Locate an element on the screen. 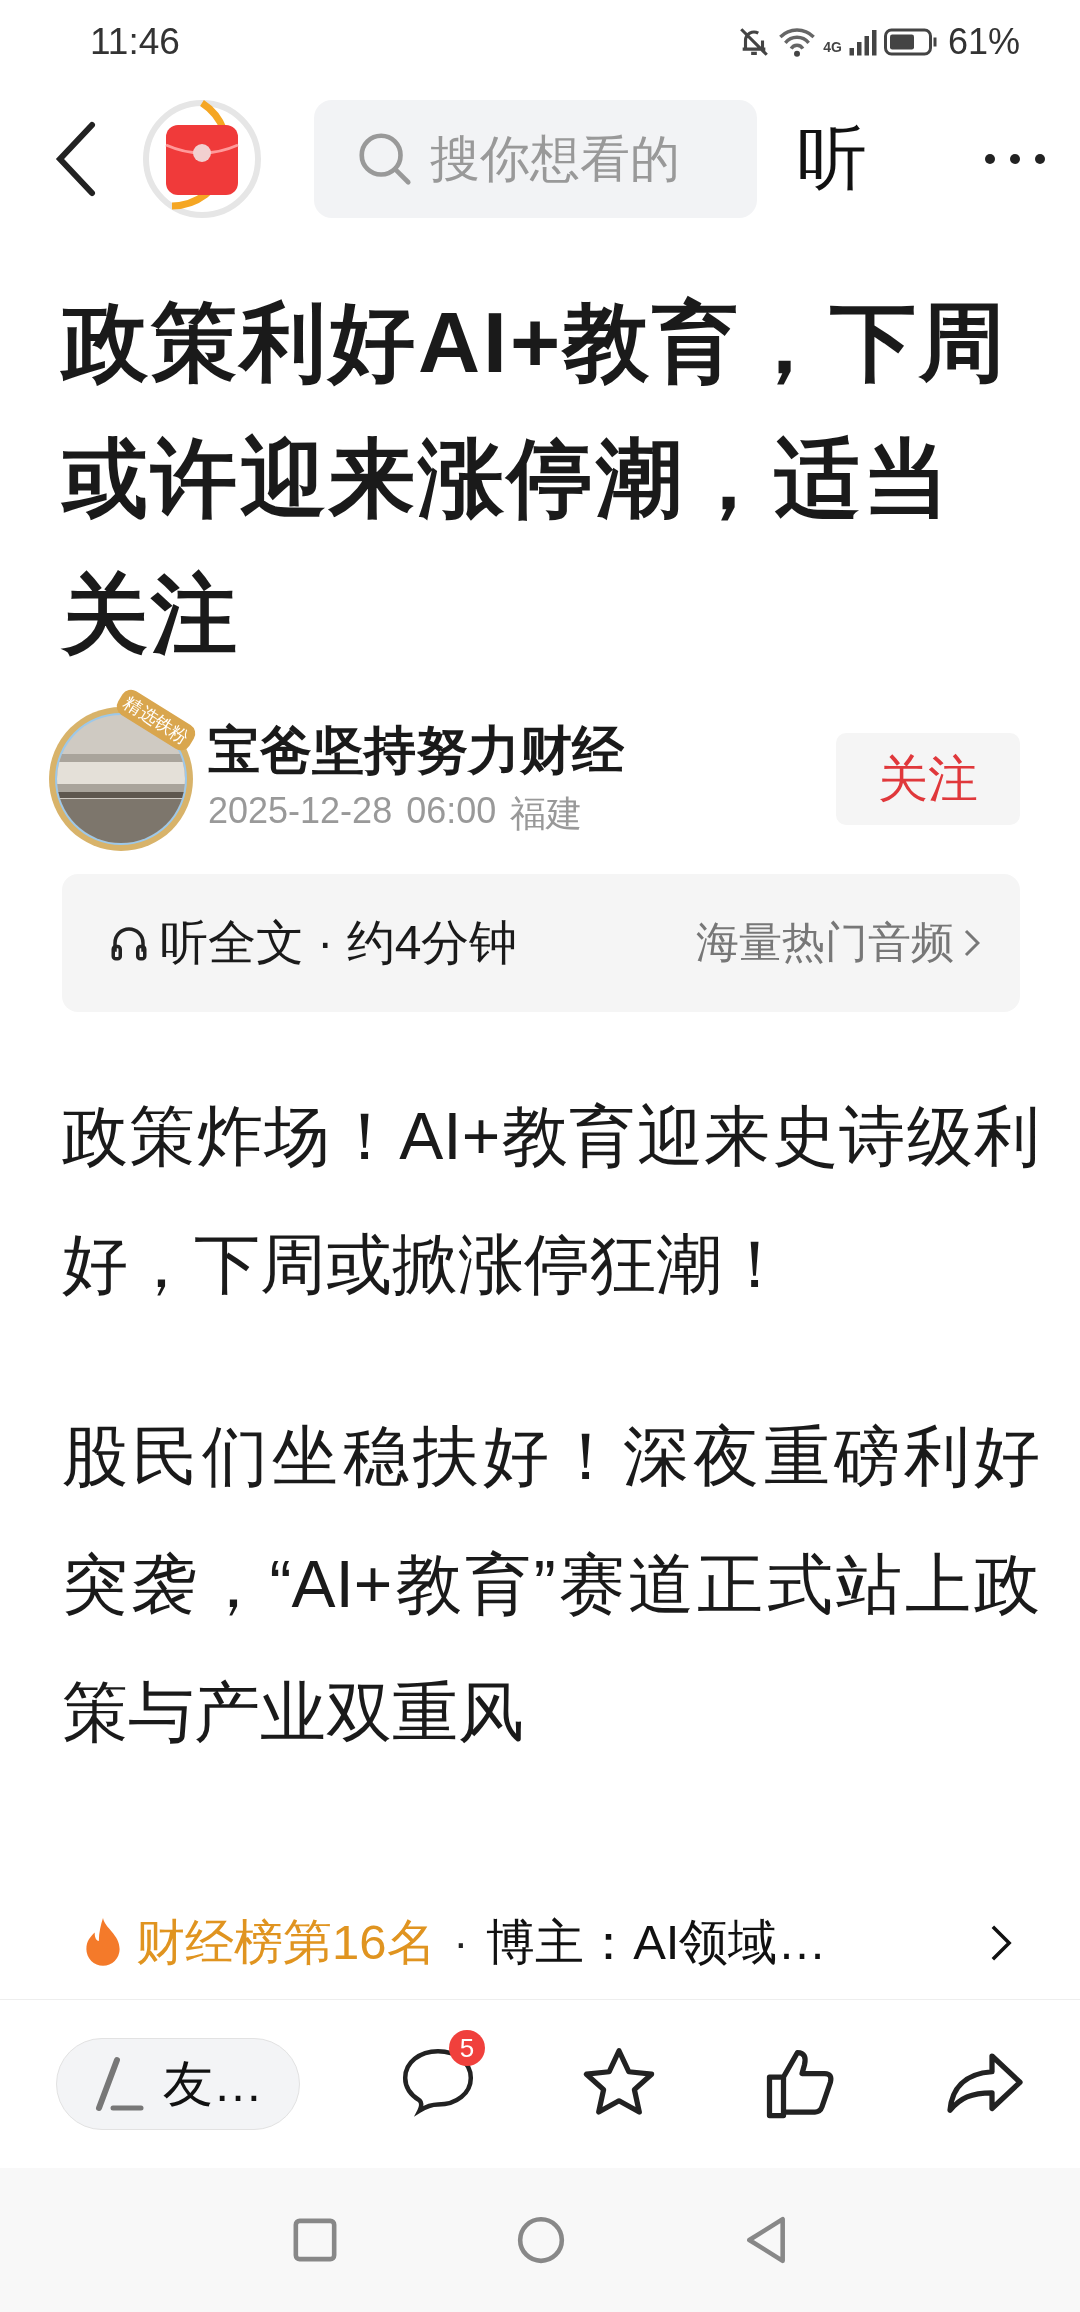 This screenshot has width=1080, height=2312. network-label: 4G is located at coordinates (832, 47).